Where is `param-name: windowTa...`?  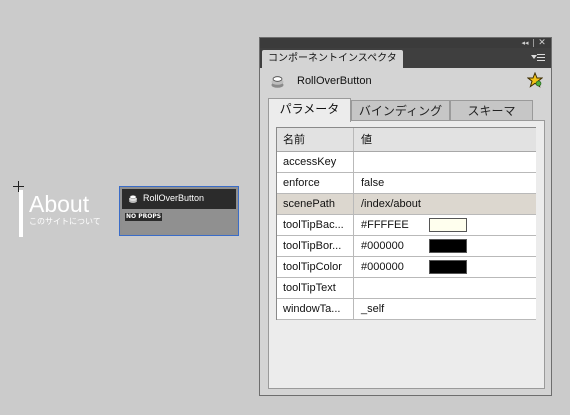
param-name: windowTa... is located at coordinates (315, 309).